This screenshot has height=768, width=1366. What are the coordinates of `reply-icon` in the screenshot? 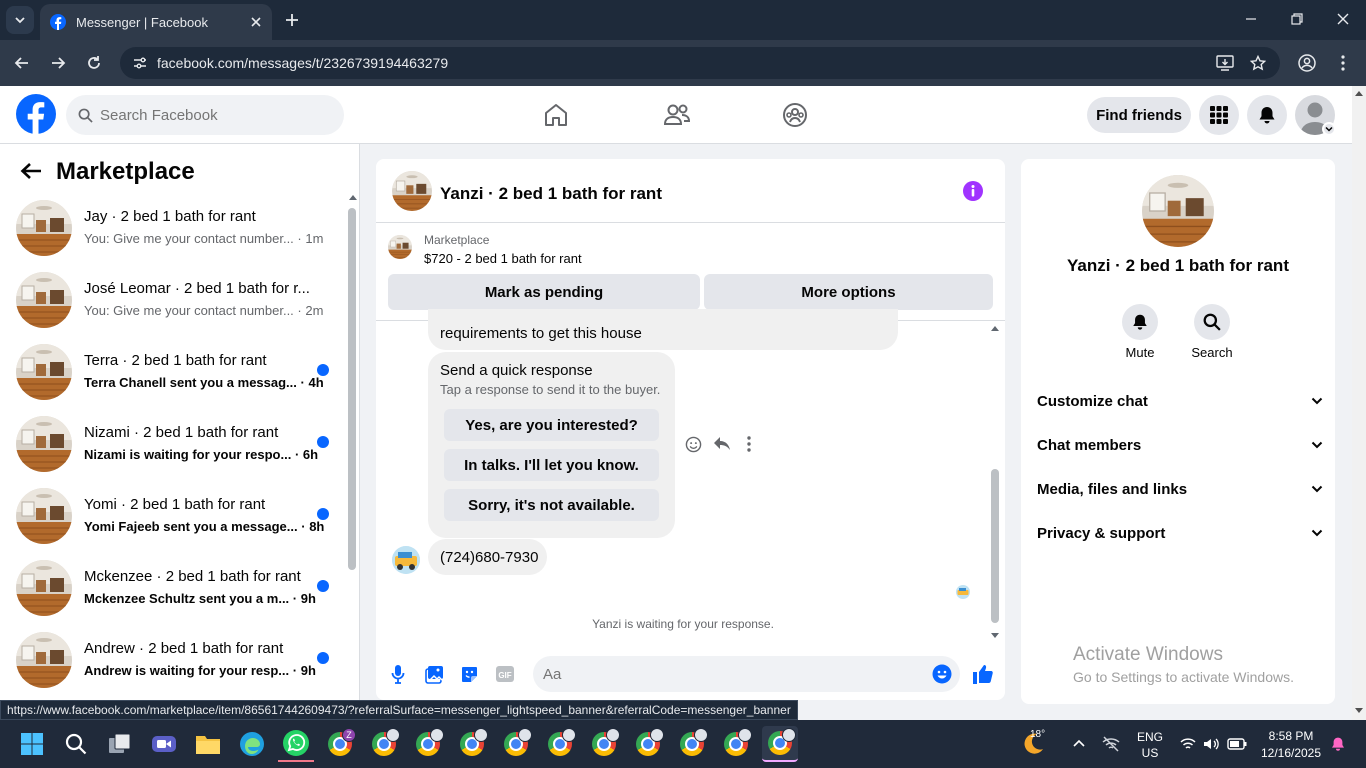 It's located at (722, 444).